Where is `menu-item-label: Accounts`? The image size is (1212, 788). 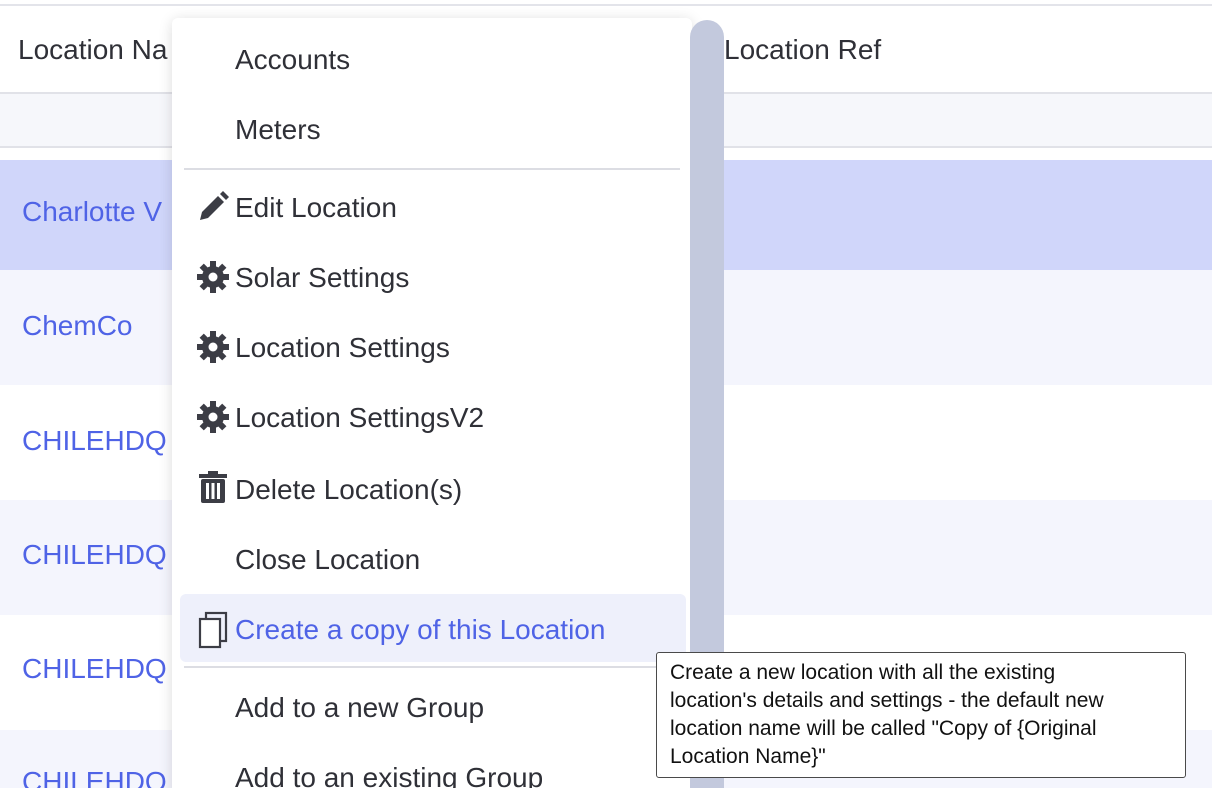 menu-item-label: Accounts is located at coordinates (293, 59).